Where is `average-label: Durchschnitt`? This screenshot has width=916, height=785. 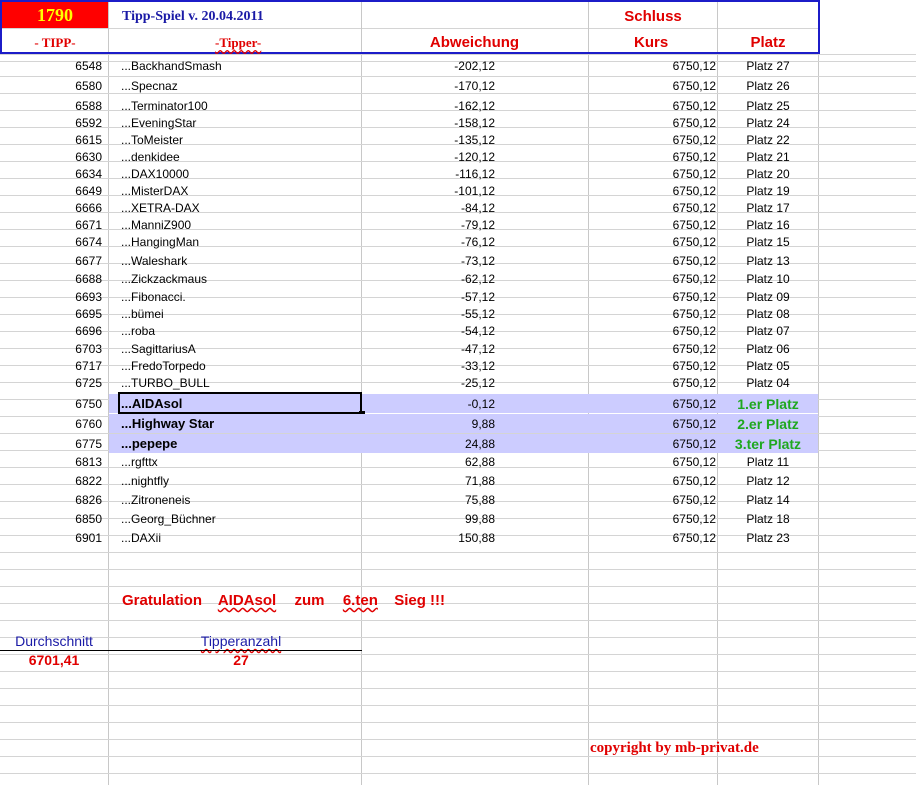
average-label: Durchschnitt is located at coordinates (54, 641).